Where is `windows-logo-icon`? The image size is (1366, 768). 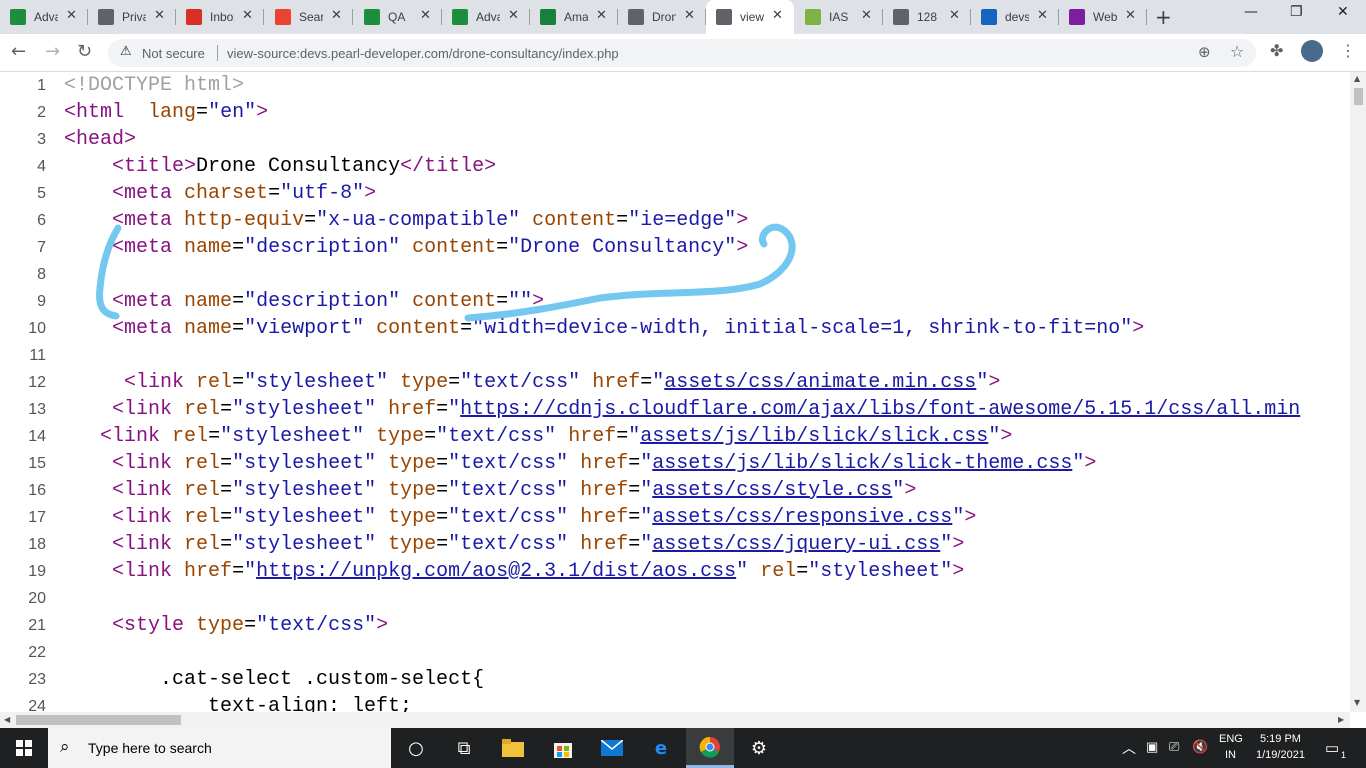
windows-logo-icon is located at coordinates (24, 748).